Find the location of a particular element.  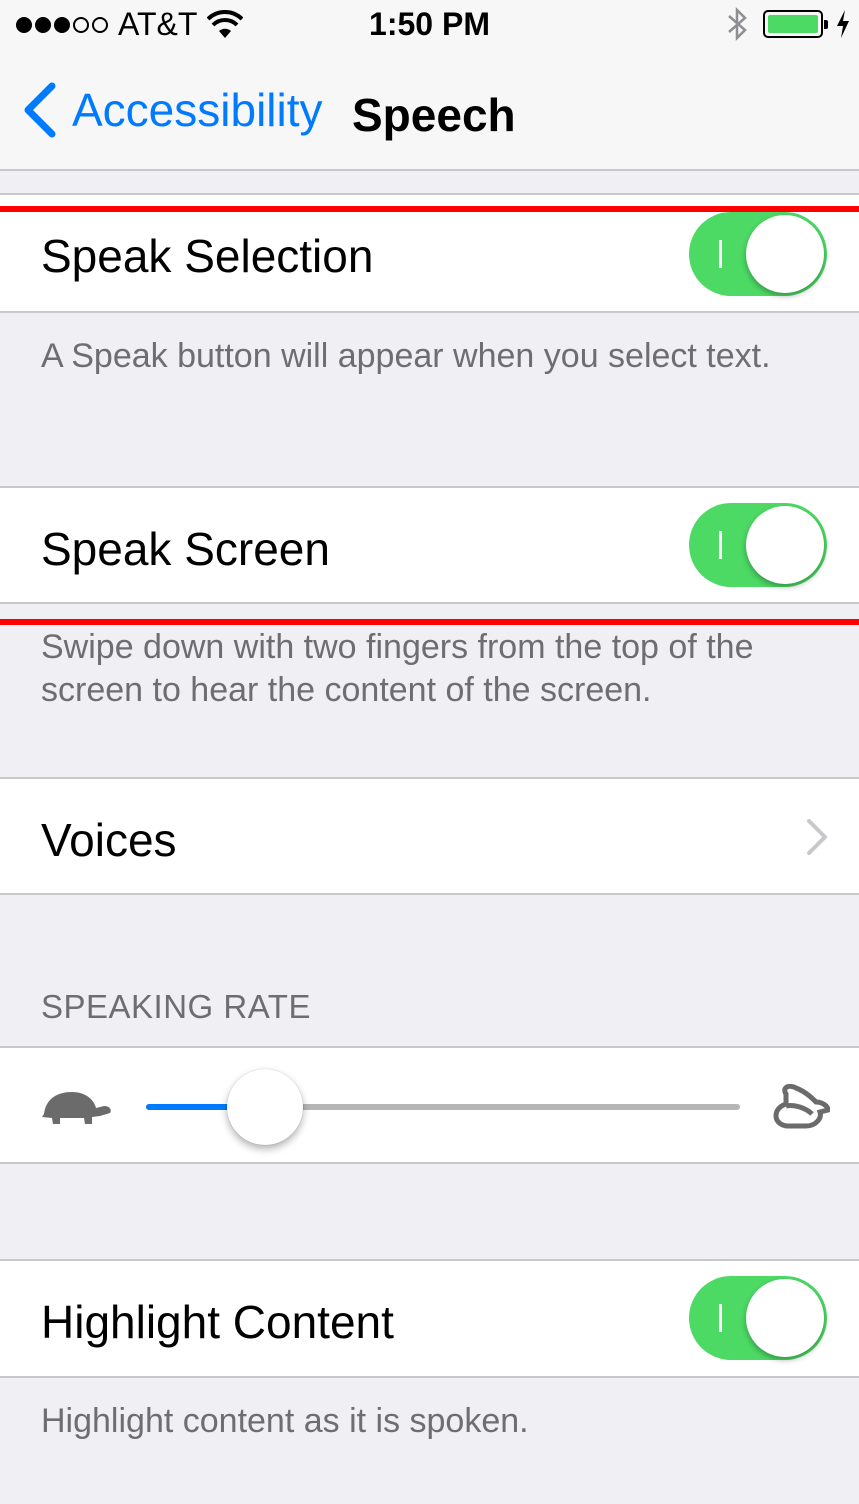

status-bar: AT&T 1:50 PM is located at coordinates (429, 25).